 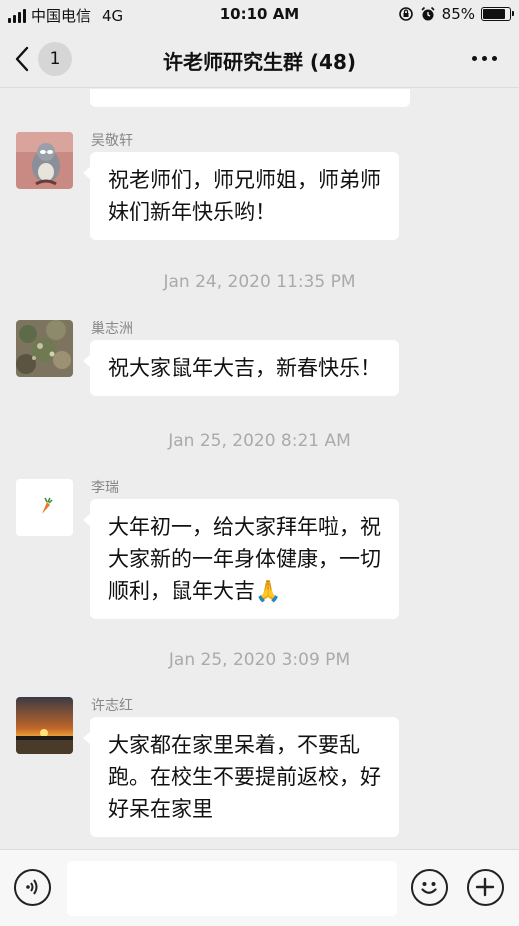 What do you see at coordinates (112, 329) in the screenshot?
I see `sender-name: 巢志洲` at bounding box center [112, 329].